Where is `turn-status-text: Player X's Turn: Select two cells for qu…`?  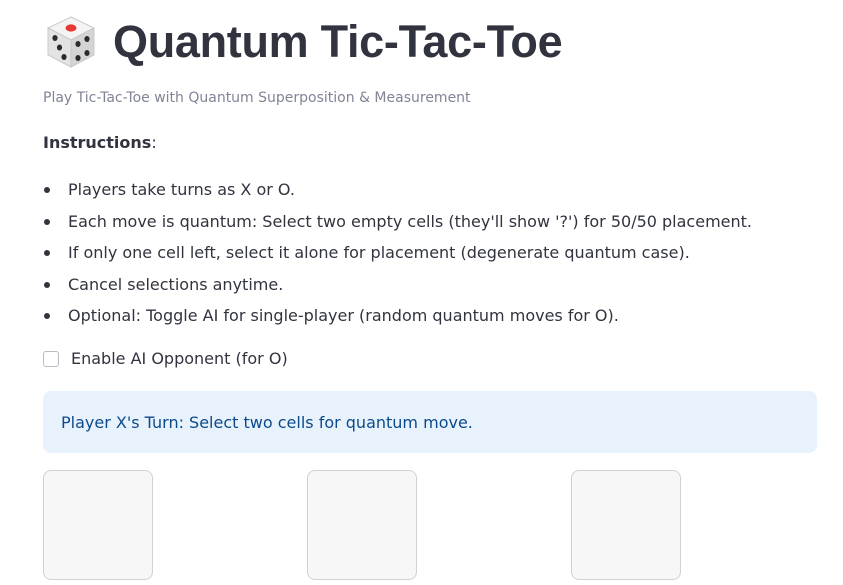 turn-status-text: Player X's Turn: Select two cells for qu… is located at coordinates (267, 422).